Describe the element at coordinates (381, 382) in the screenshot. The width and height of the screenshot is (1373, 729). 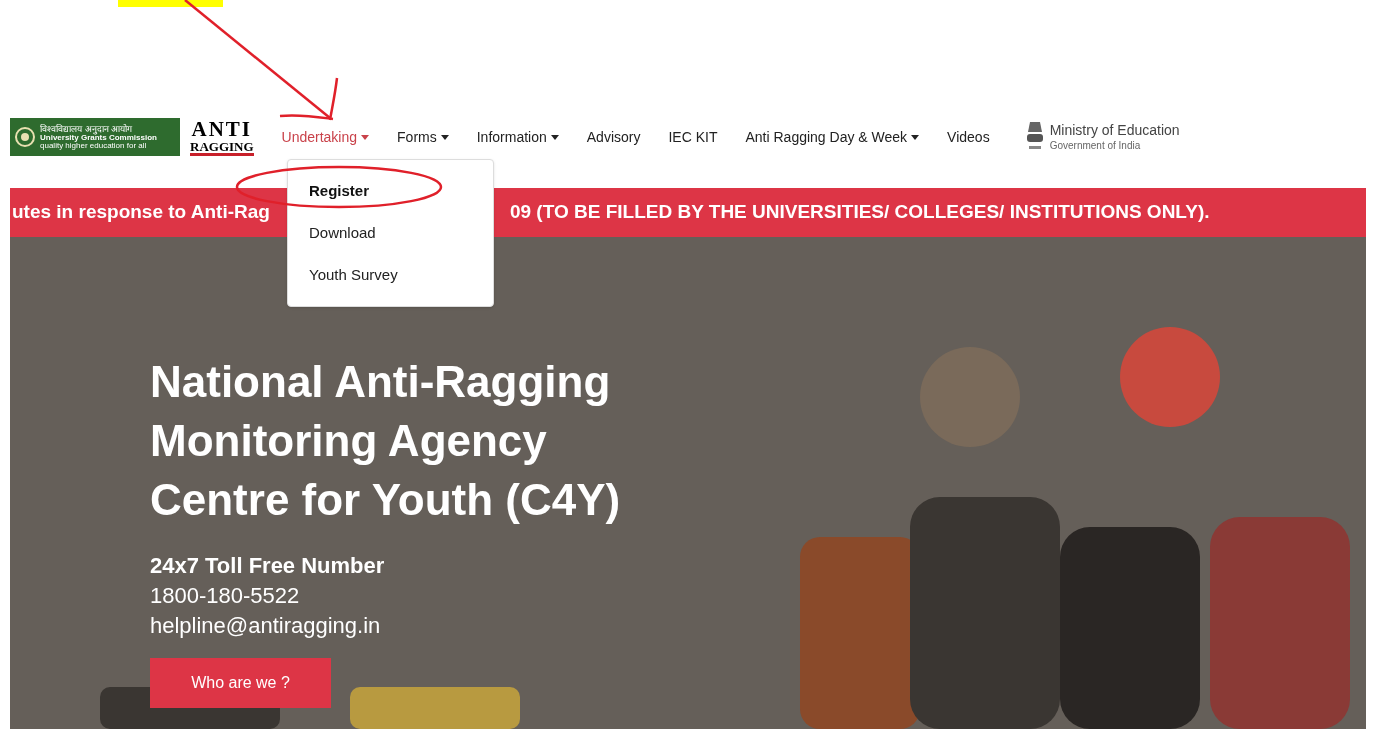
I see `hero-title: National Anti-Ragging` at that location.